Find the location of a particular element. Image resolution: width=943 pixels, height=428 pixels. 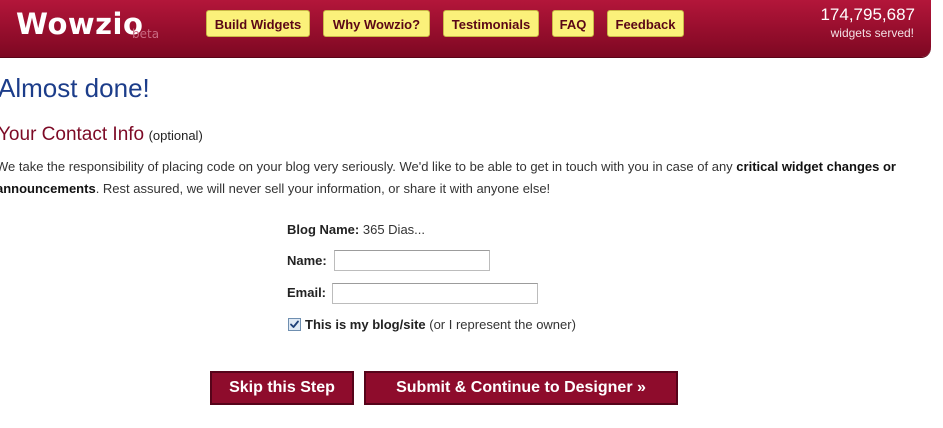

section-optional-note: (optional) is located at coordinates (175, 135).